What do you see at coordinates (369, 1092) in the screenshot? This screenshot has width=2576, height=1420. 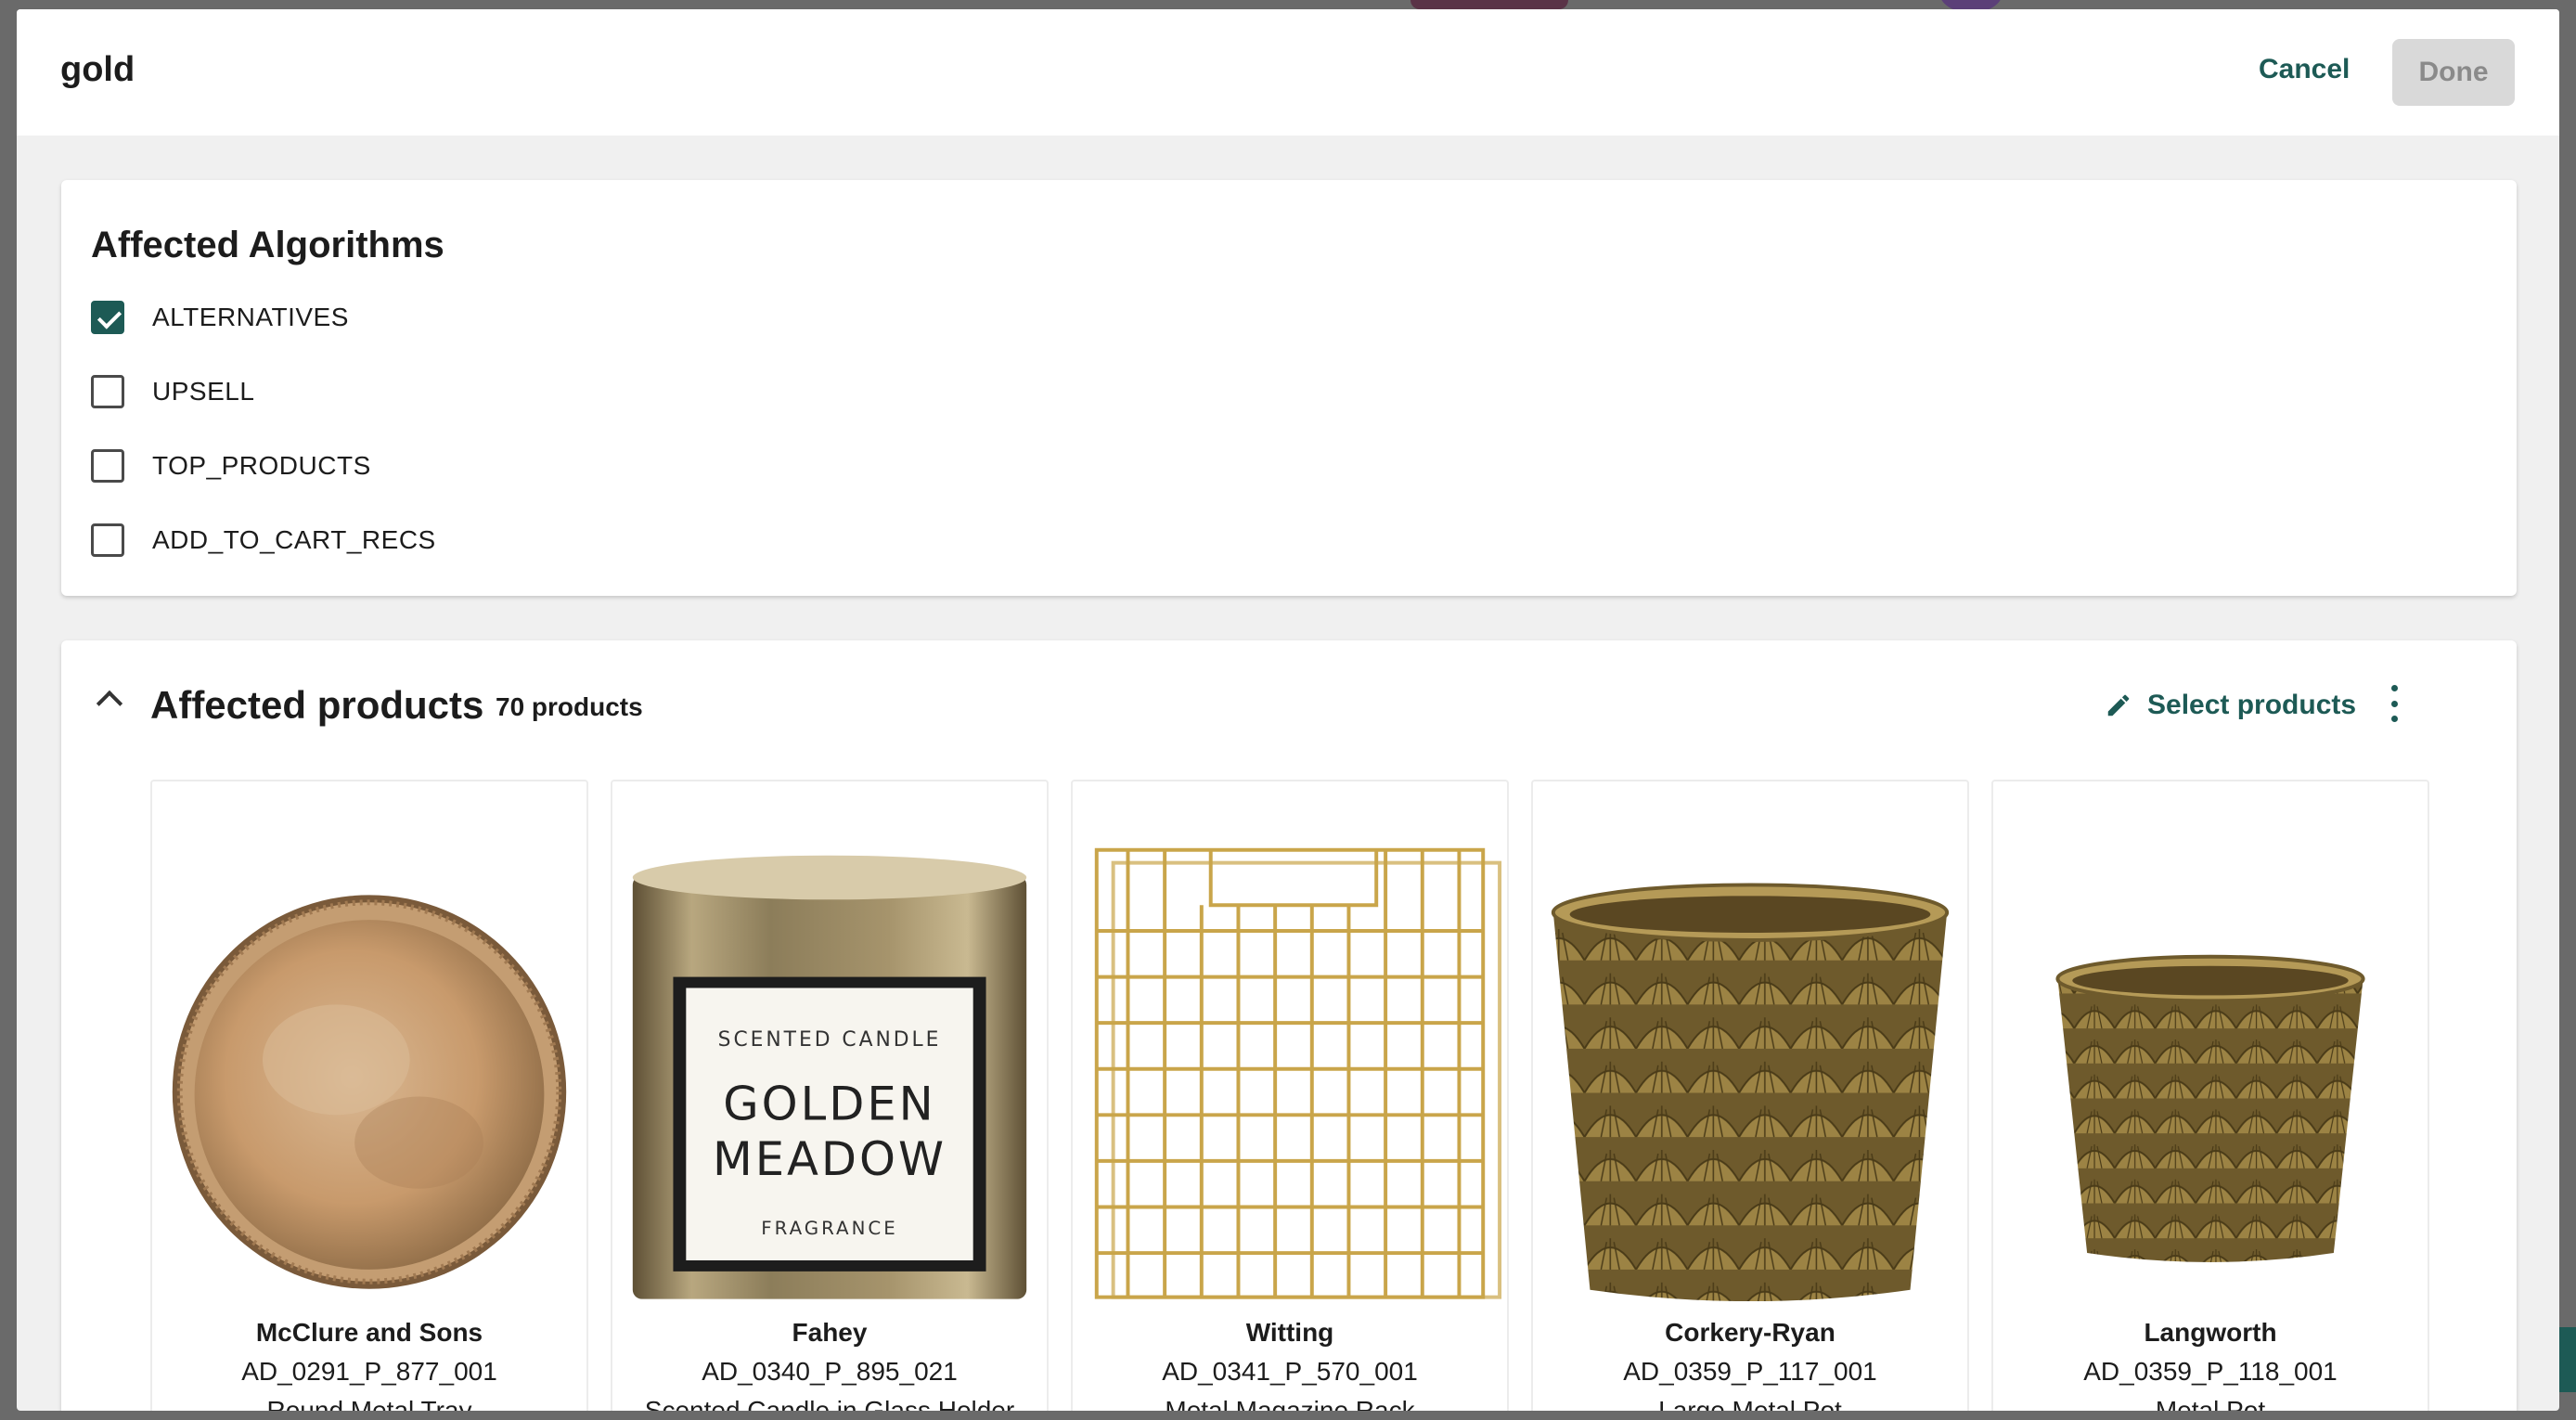 I see `round-tray-image` at bounding box center [369, 1092].